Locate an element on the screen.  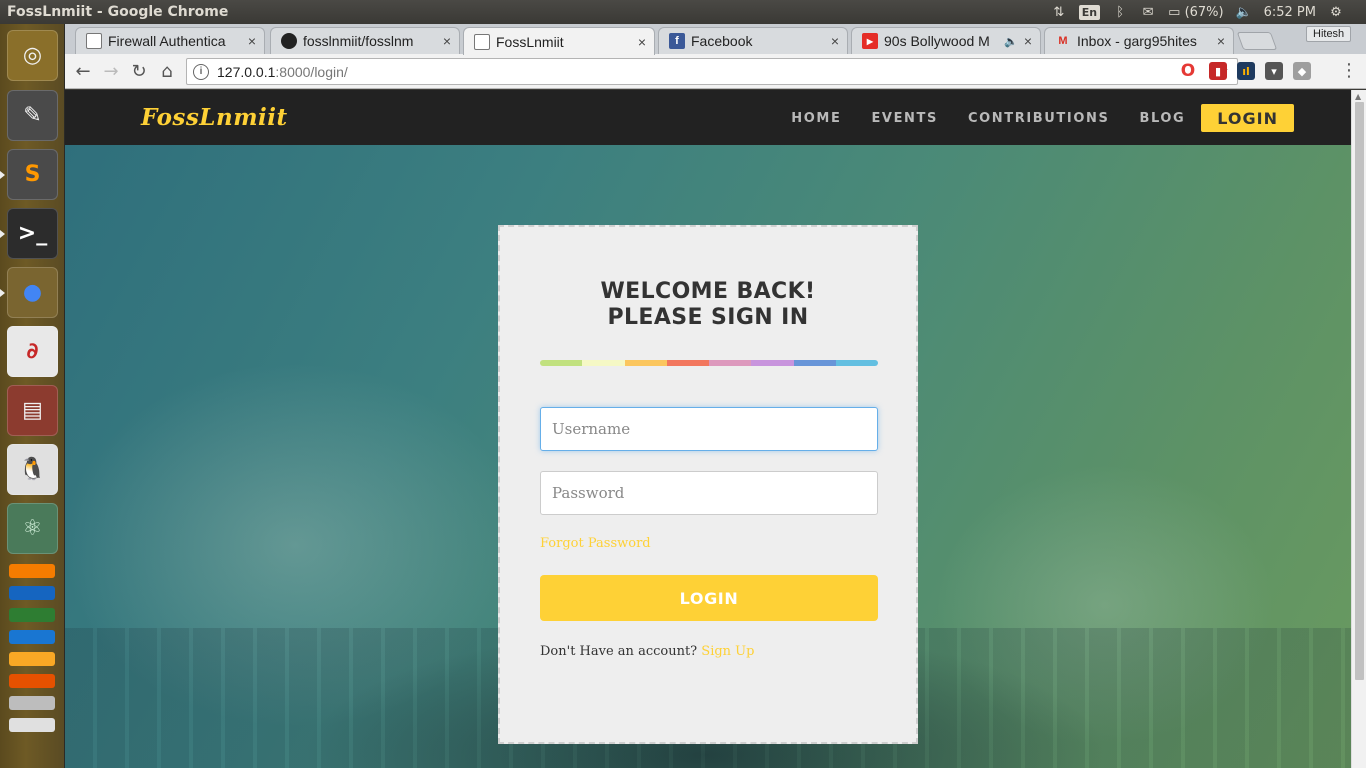
mail-icon: ✉ is located at coordinates (1148, 12).